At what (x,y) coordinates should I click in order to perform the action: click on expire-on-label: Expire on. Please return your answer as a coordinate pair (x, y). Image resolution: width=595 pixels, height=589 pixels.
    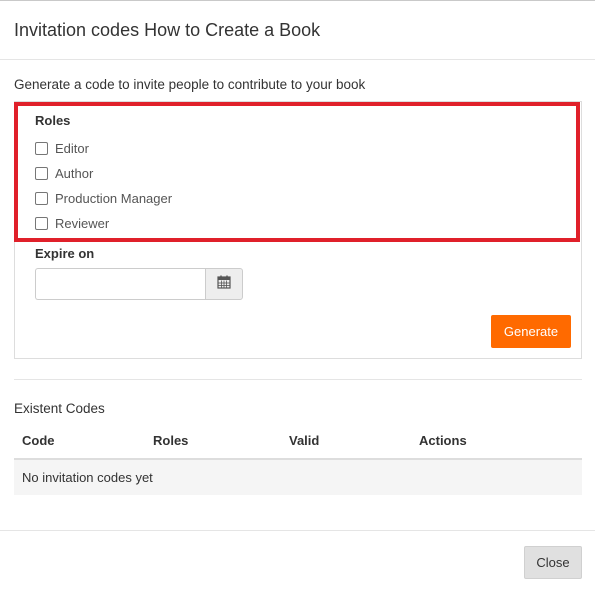
    Looking at the image, I should click on (65, 253).